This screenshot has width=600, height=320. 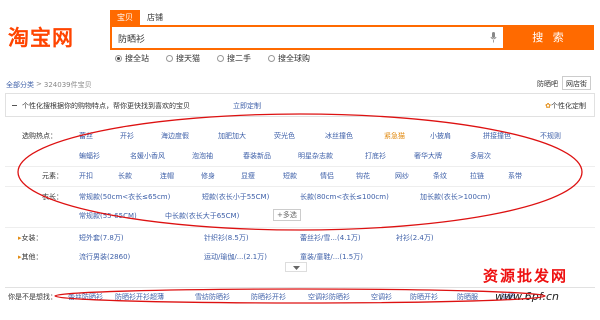 What do you see at coordinates (287, 215) in the screenshot?
I see `multi-select-button: +多选` at bounding box center [287, 215].